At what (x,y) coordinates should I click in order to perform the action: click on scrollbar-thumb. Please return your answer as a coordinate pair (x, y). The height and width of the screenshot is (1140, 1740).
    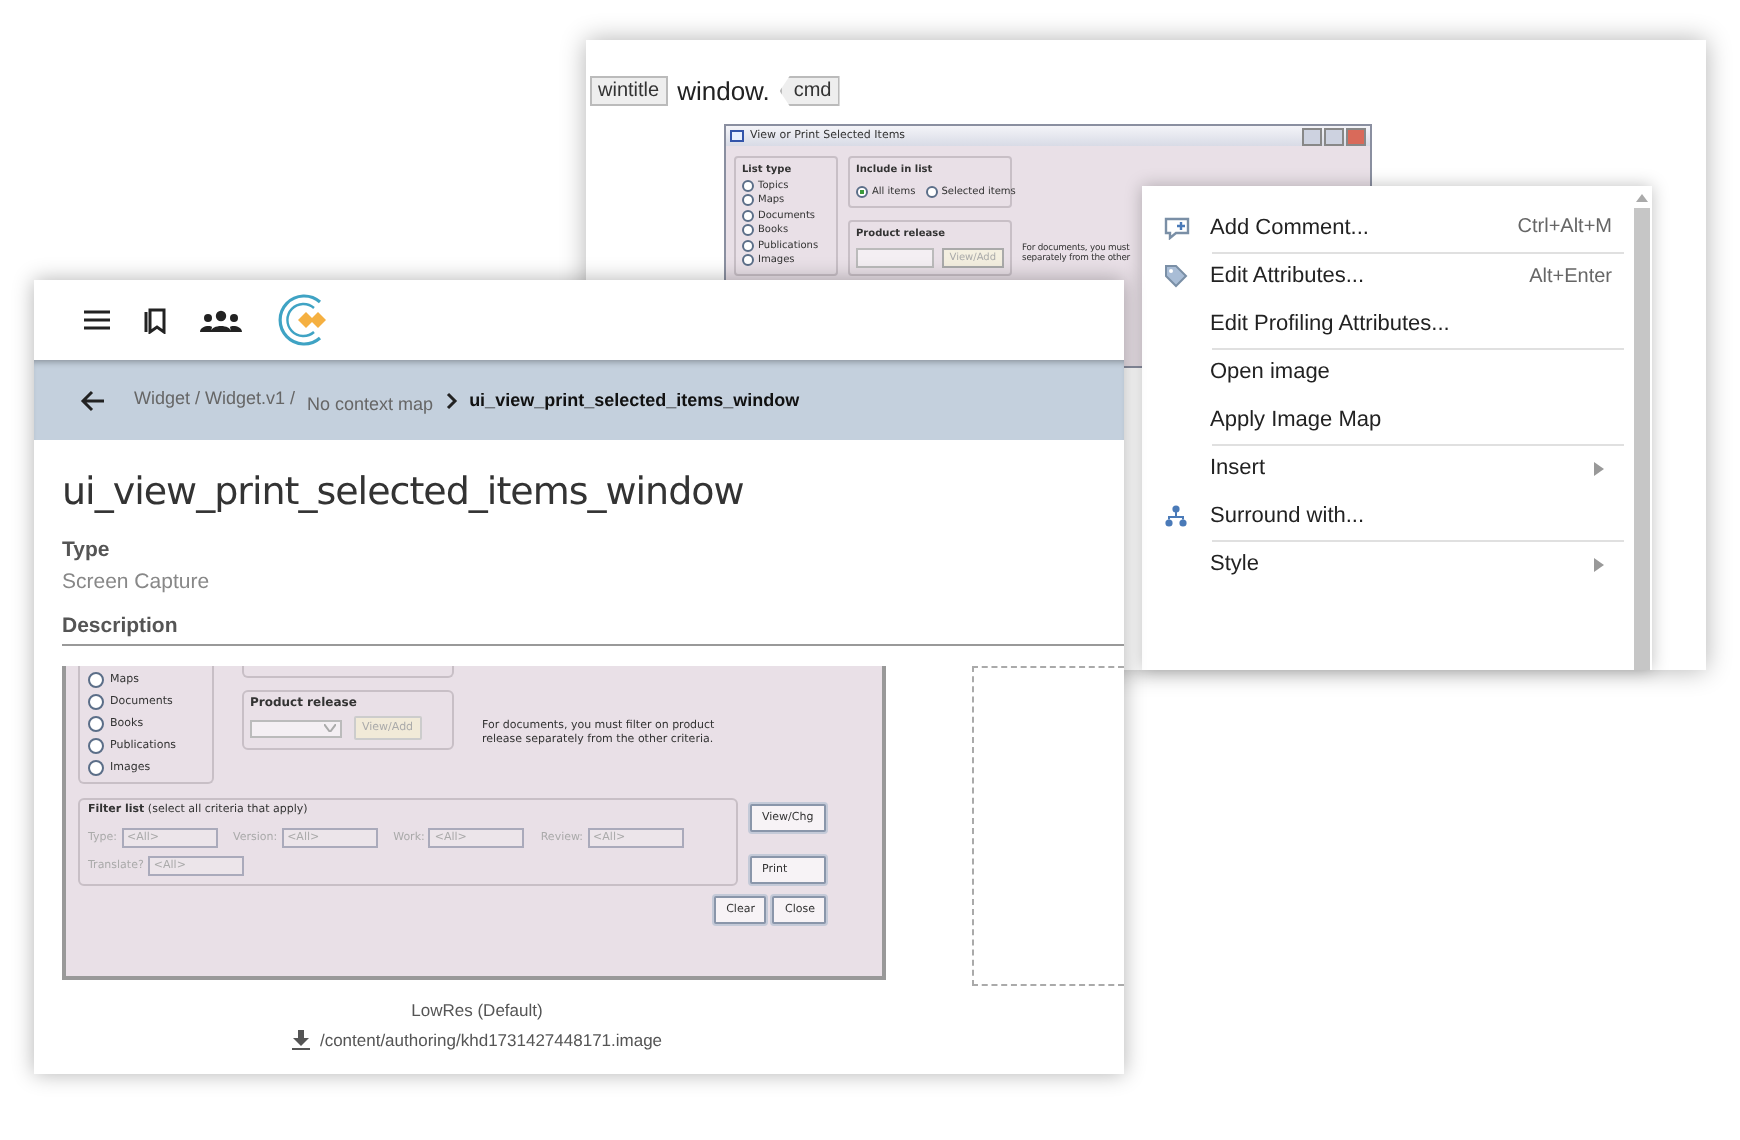
    Looking at the image, I should click on (1642, 439).